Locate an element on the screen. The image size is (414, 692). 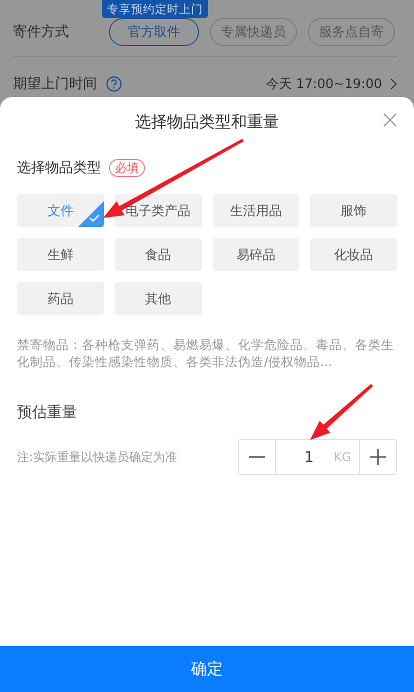
item-type-option: 服饰 is located at coordinates (353, 210).